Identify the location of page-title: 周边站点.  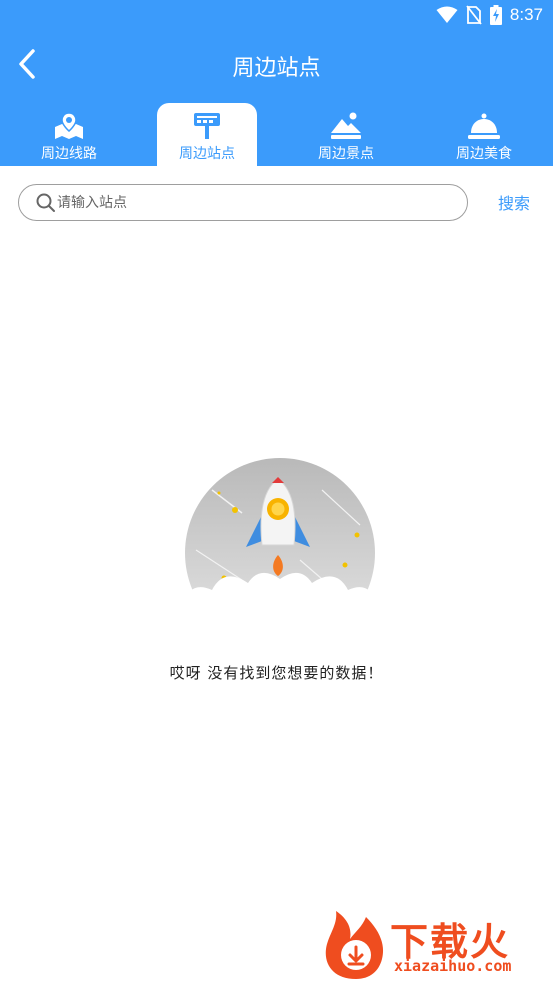
(276, 68).